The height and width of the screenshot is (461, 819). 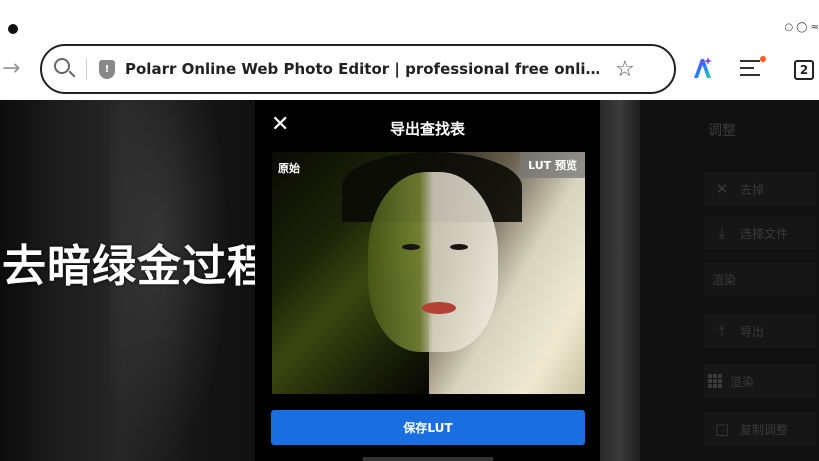 What do you see at coordinates (428, 459) in the screenshot?
I see `home-indicator` at bounding box center [428, 459].